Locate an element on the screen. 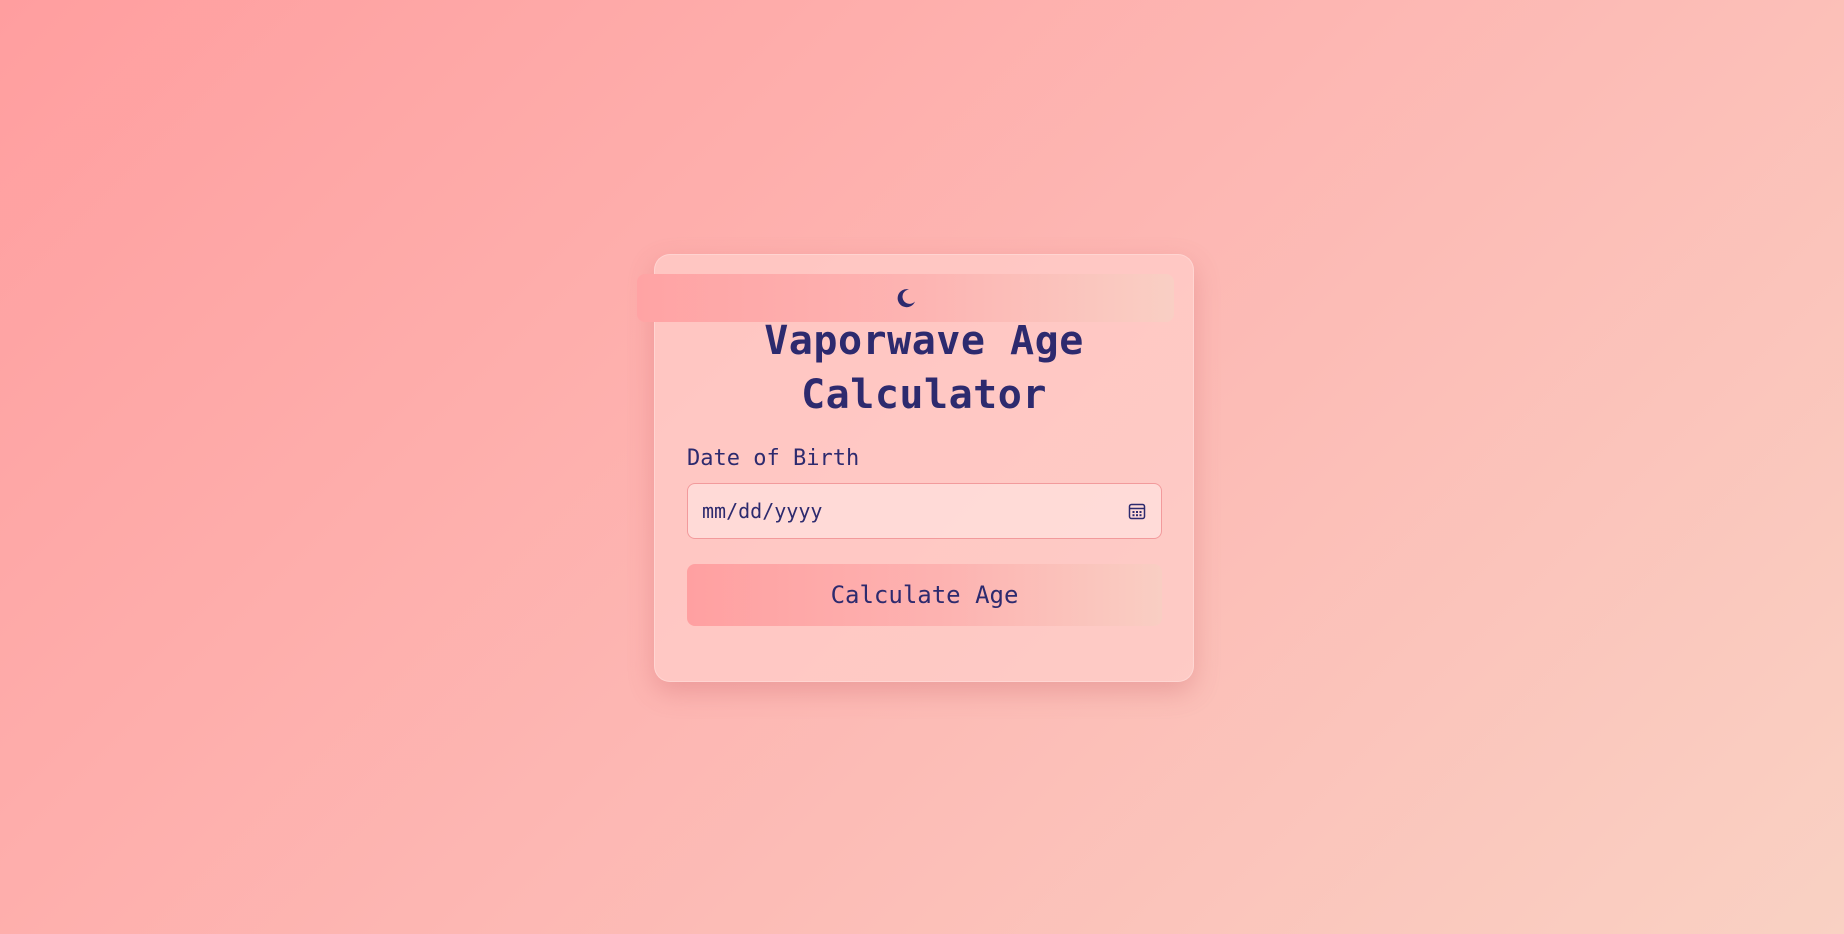 Image resolution: width=1844 pixels, height=934 pixels. page-title: Vaporwave Age Calculator is located at coordinates (924, 368).